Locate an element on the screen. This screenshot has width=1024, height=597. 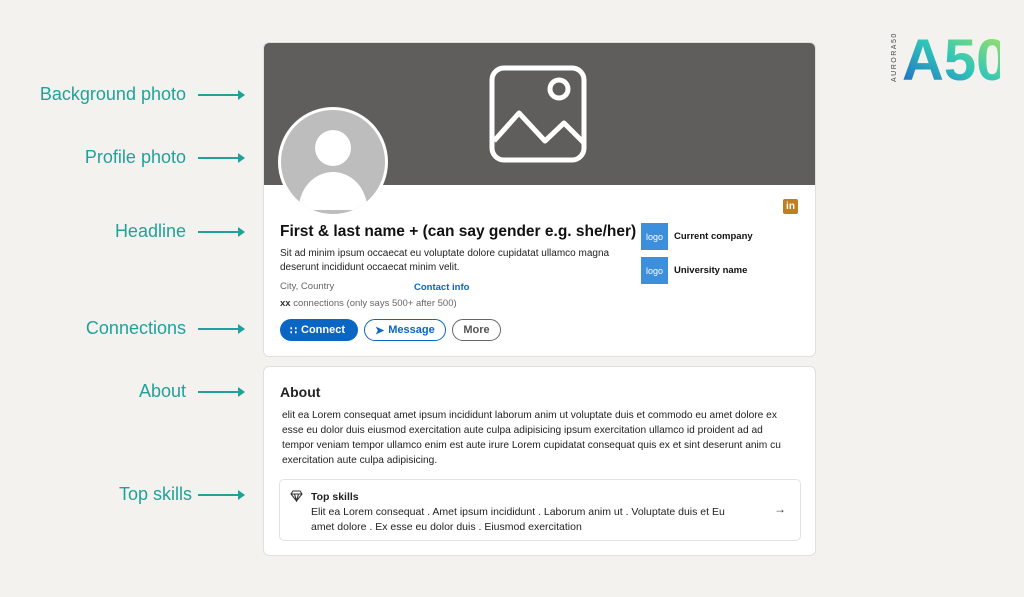
connections-text: connections (only says 500+ after 500) is located at coordinates (373, 303).